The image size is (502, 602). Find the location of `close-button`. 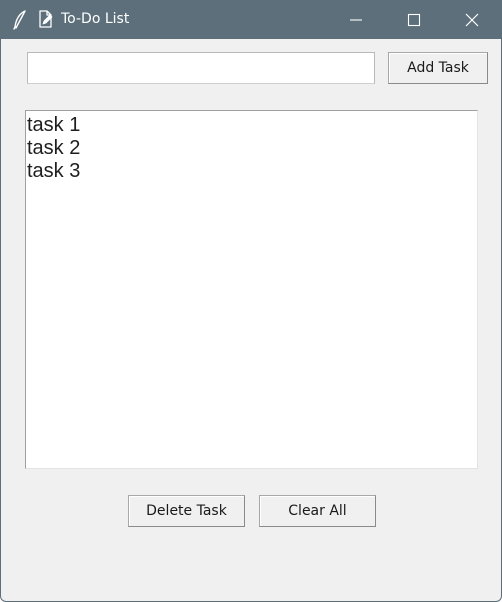

close-button is located at coordinates (472, 19).